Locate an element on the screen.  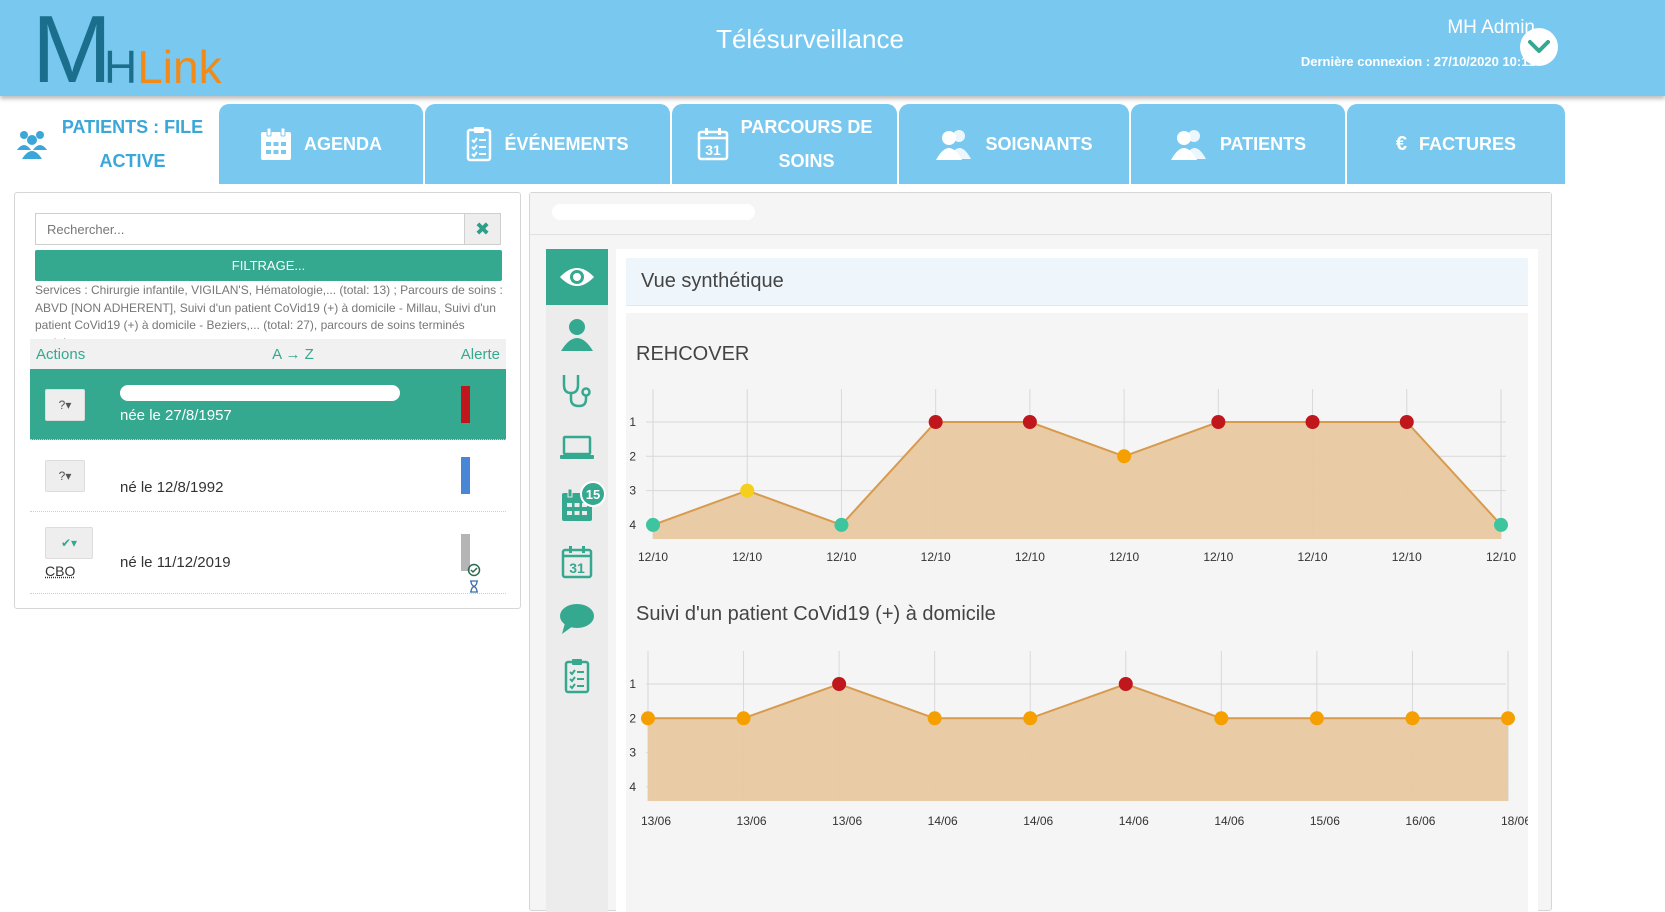
search-clear-button: ✖ is located at coordinates (482, 229).